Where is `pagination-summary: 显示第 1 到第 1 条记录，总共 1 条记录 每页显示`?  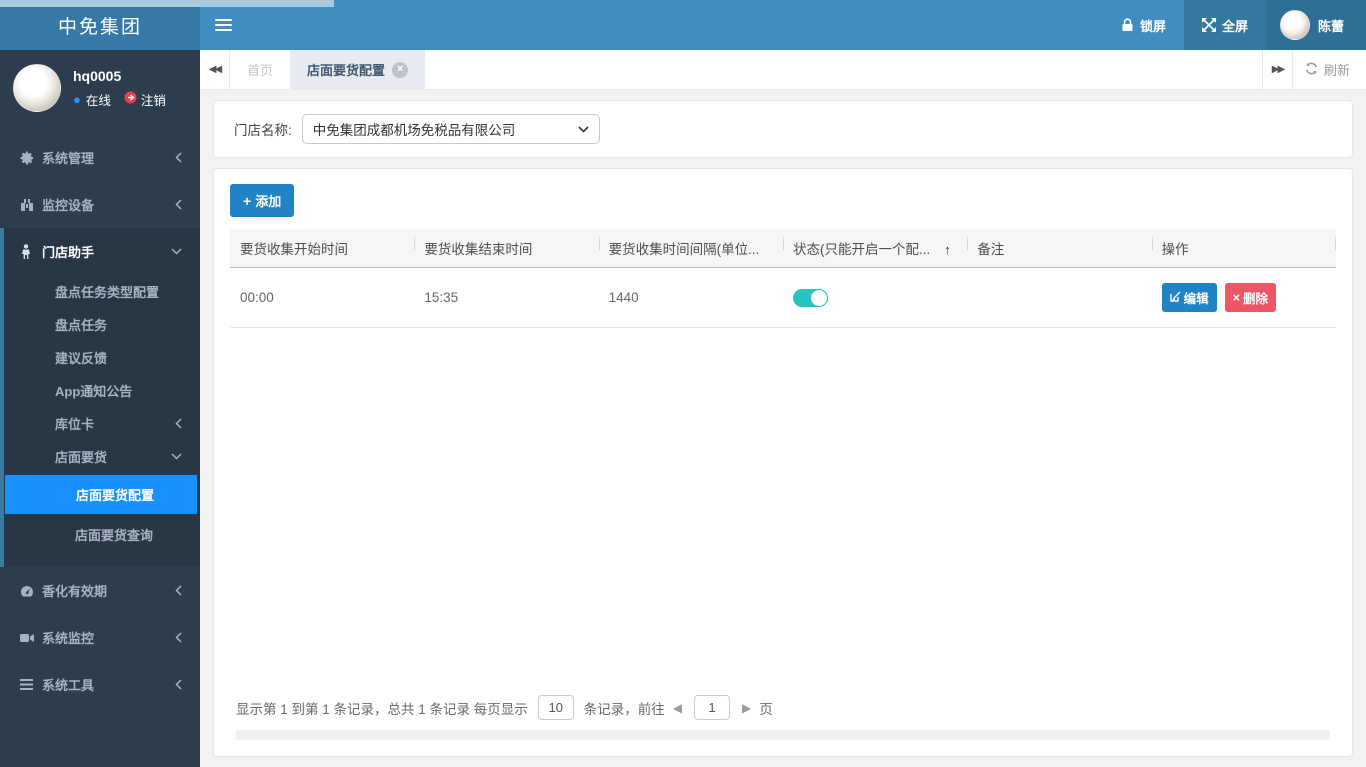 pagination-summary: 显示第 1 到第 1 条记录，总共 1 条记录 每页显示 is located at coordinates (382, 709).